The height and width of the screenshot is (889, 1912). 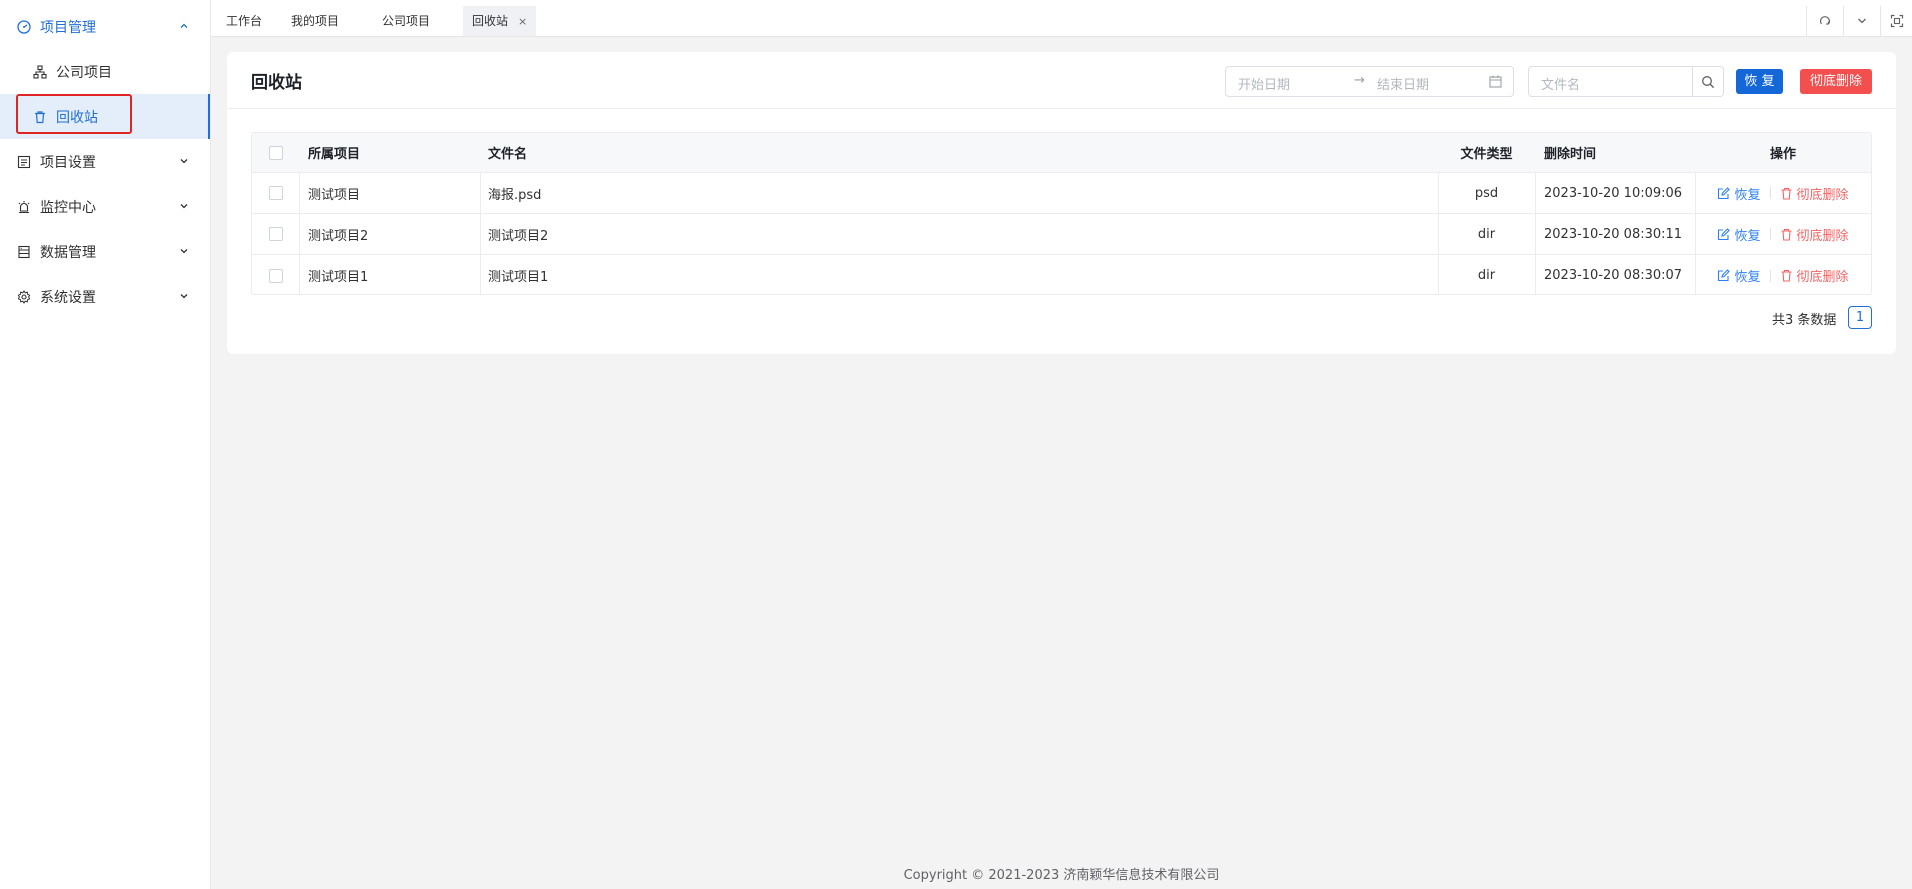 What do you see at coordinates (74, 114) in the screenshot?
I see `selection-highlight` at bounding box center [74, 114].